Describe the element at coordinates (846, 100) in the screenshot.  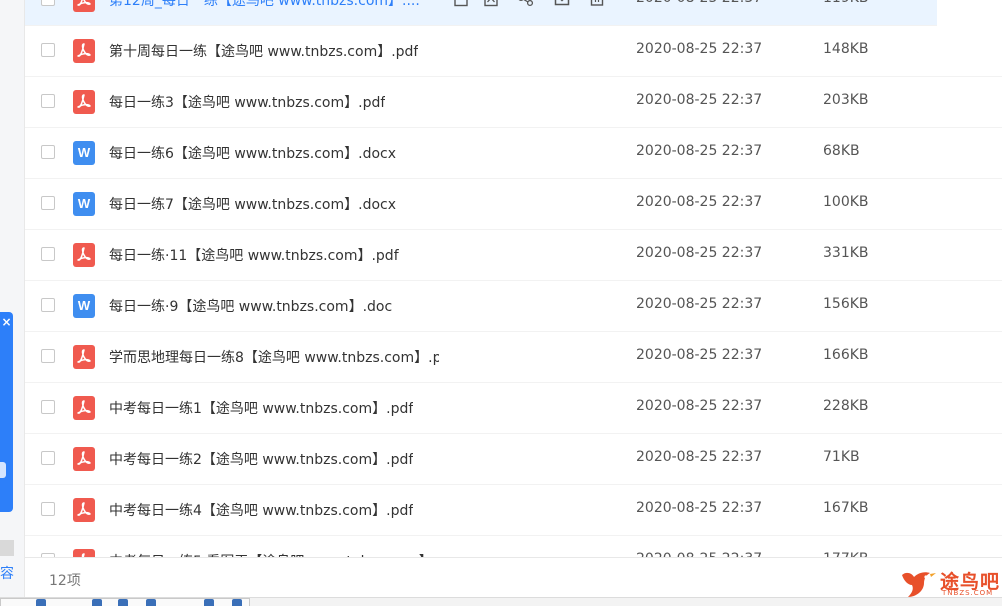
I see `file-size: 203KB` at that location.